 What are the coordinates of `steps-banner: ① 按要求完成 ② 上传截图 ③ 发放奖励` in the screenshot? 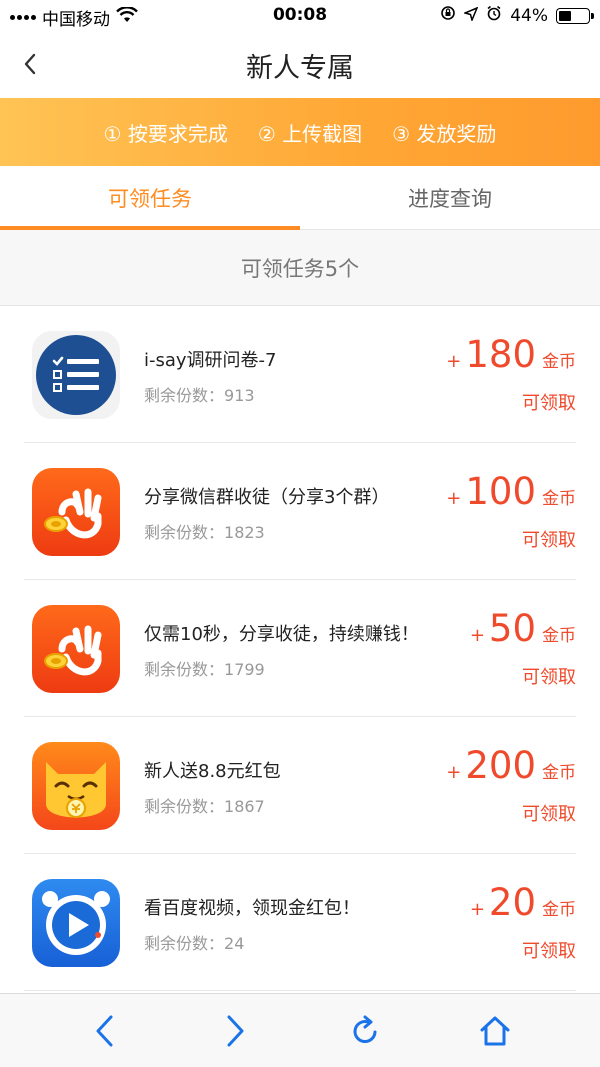 It's located at (300, 132).